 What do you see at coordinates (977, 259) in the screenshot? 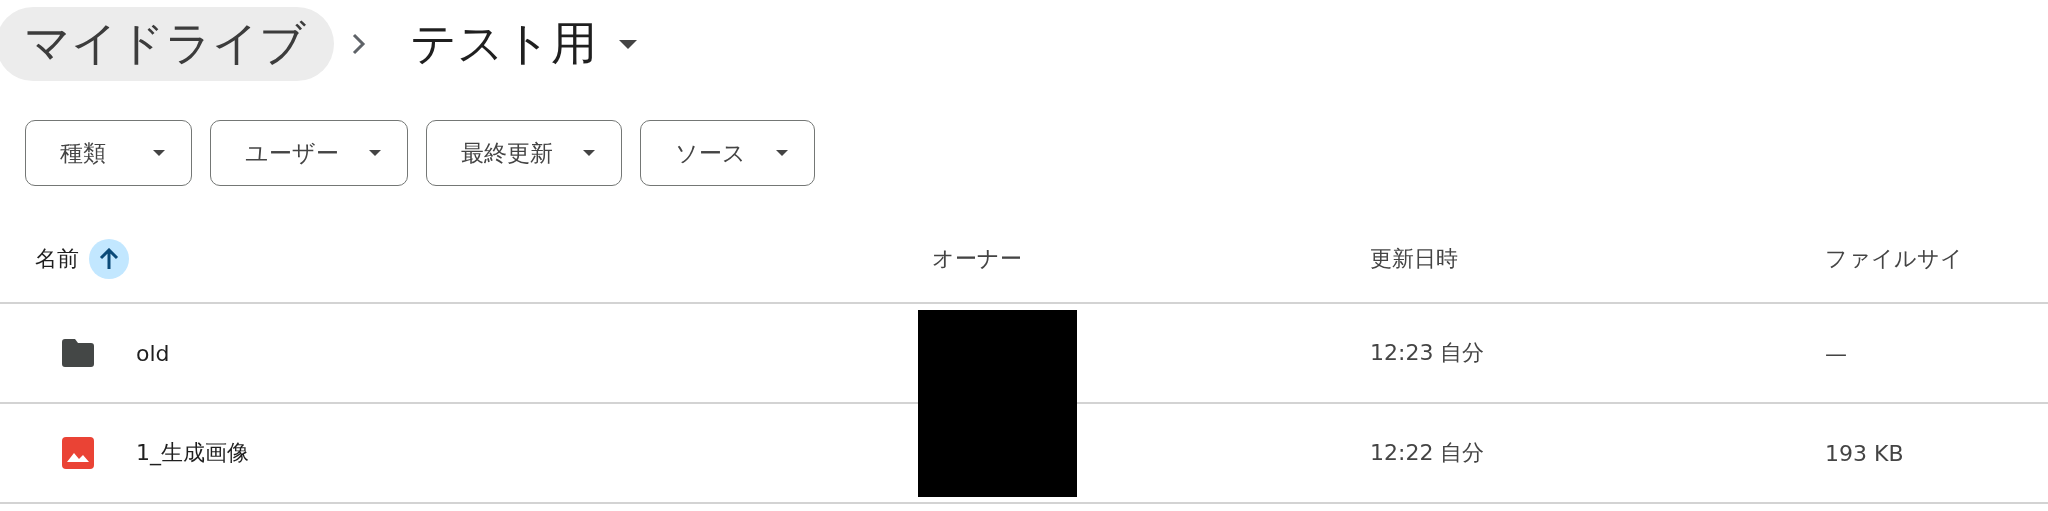
I see `column-header: オーナー` at bounding box center [977, 259].